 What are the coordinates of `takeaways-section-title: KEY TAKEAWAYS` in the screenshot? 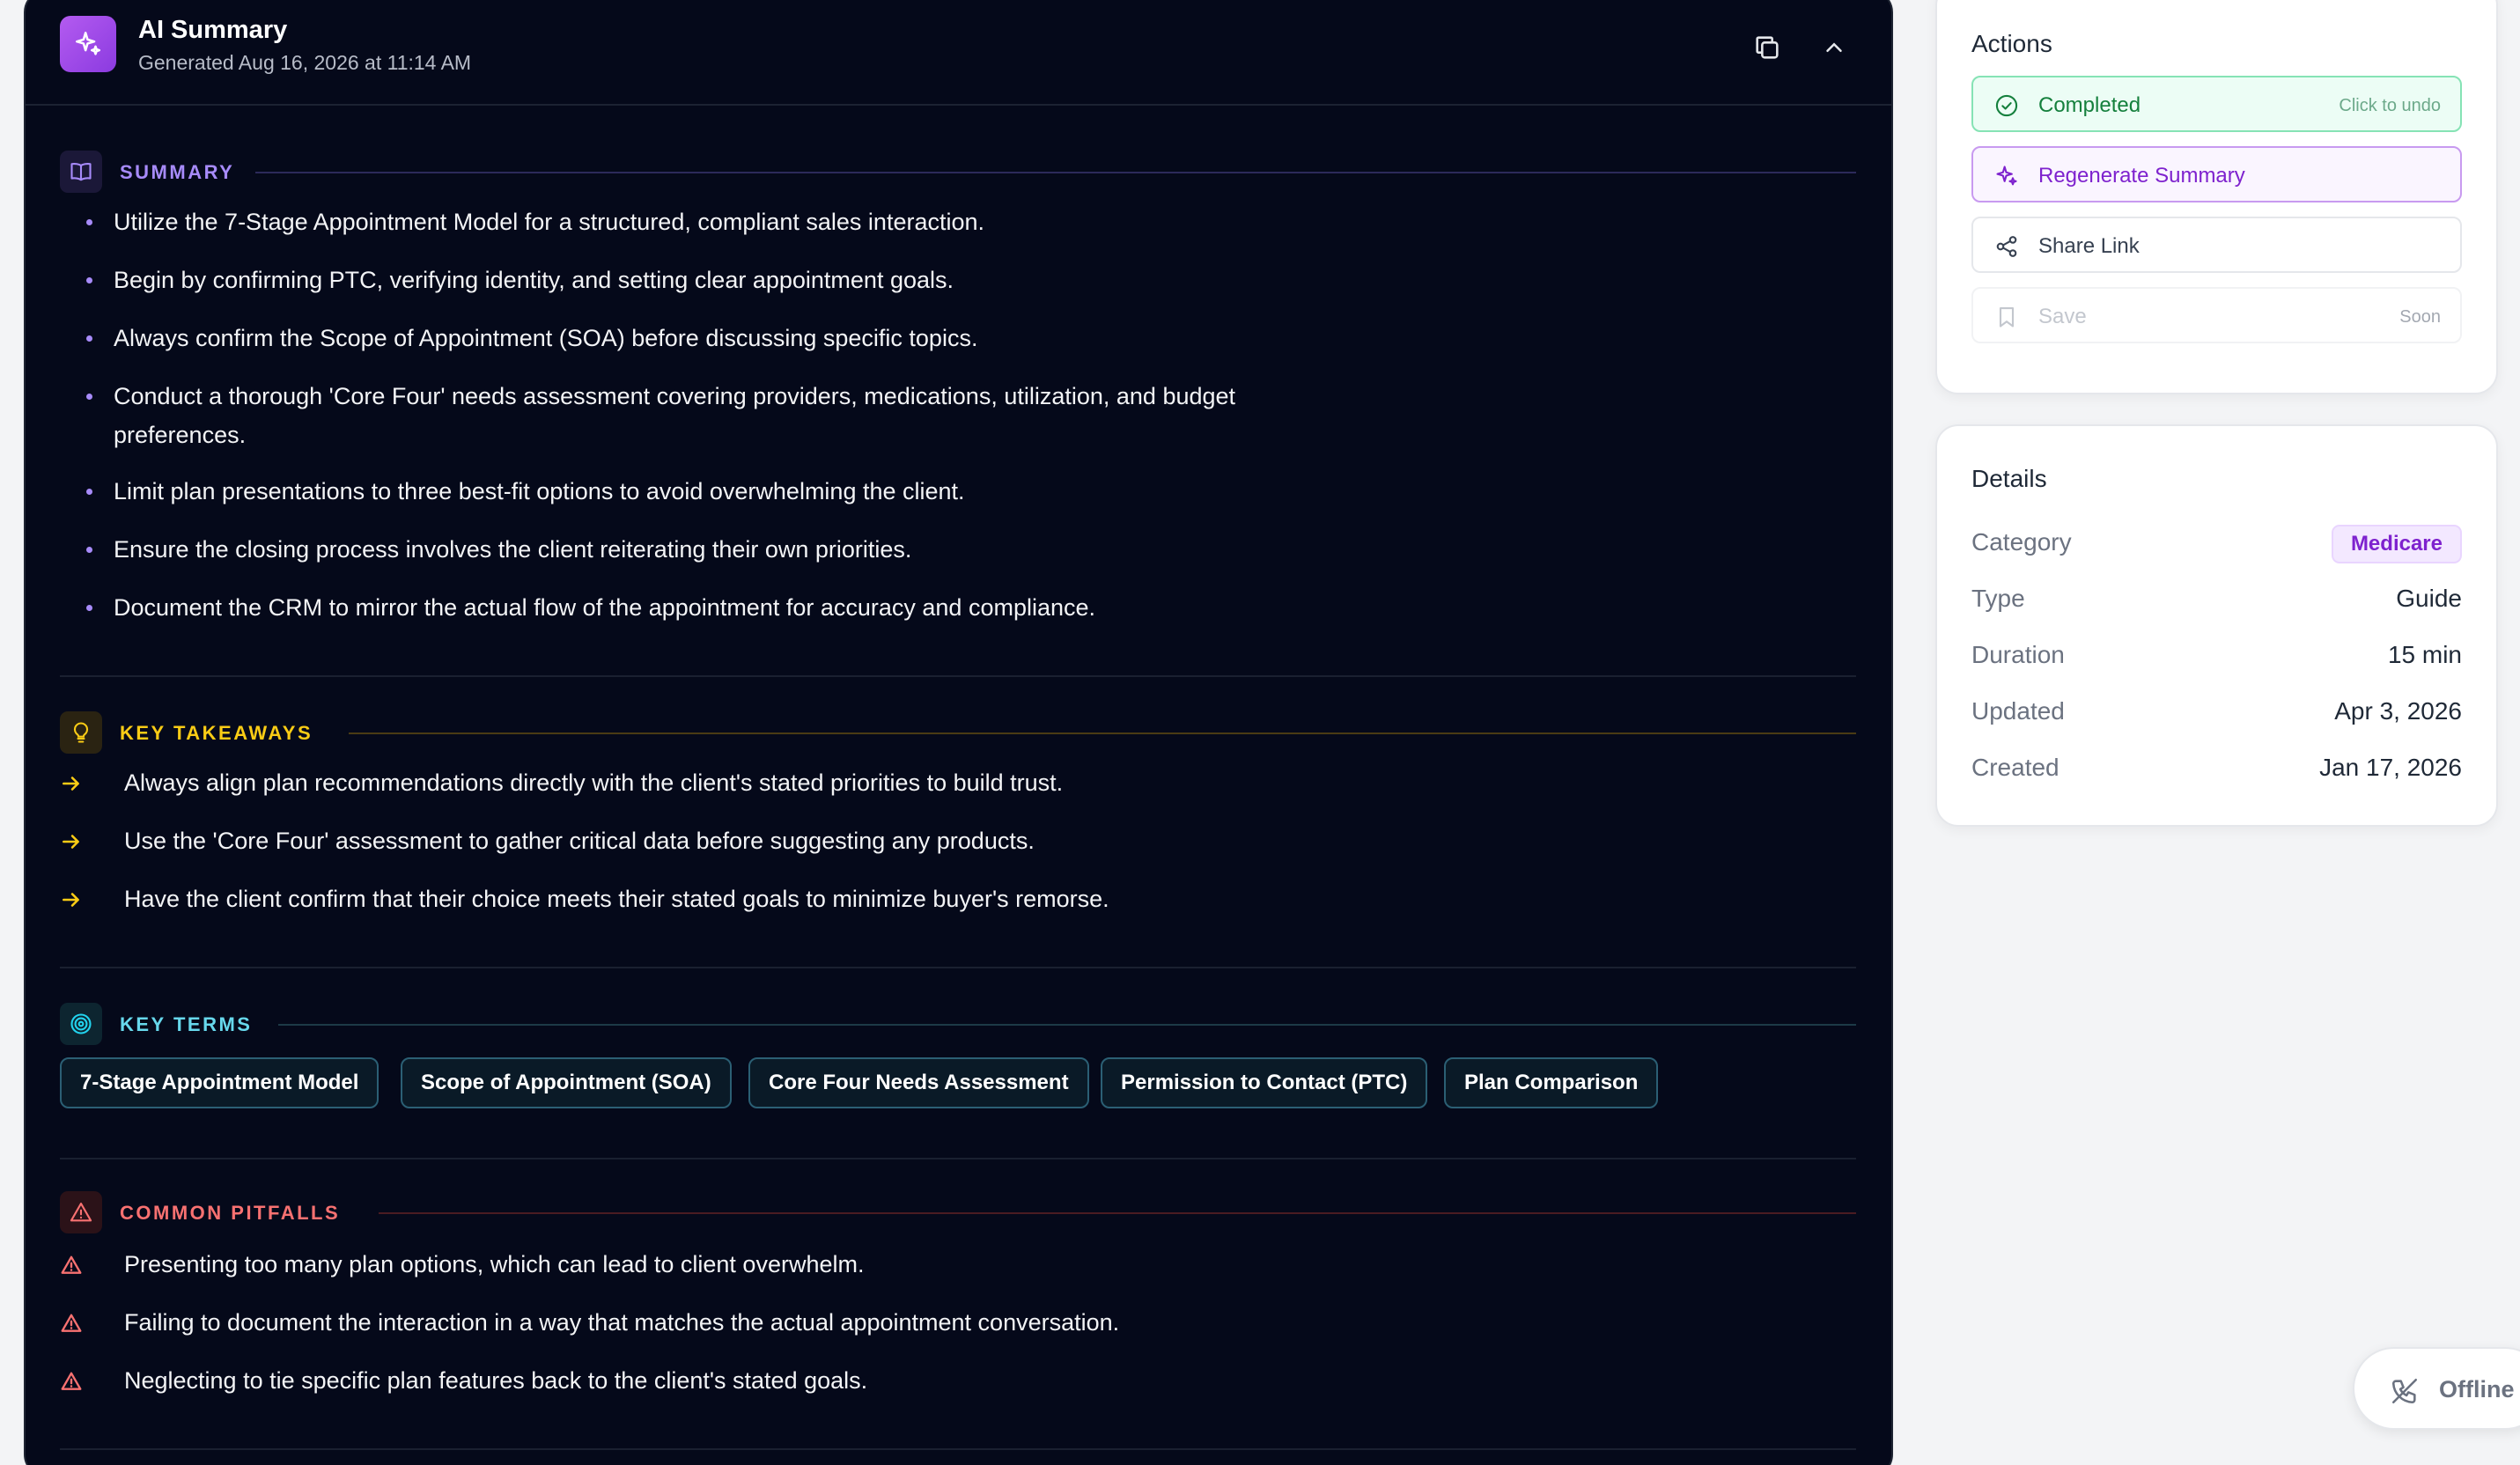 It's located at (216, 733).